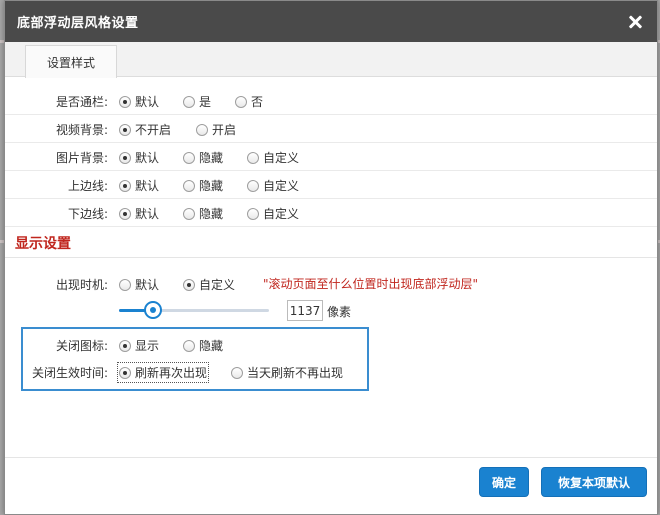 The width and height of the screenshot is (660, 515). I want to click on display-settings-heading: 显示设置, so click(43, 244).